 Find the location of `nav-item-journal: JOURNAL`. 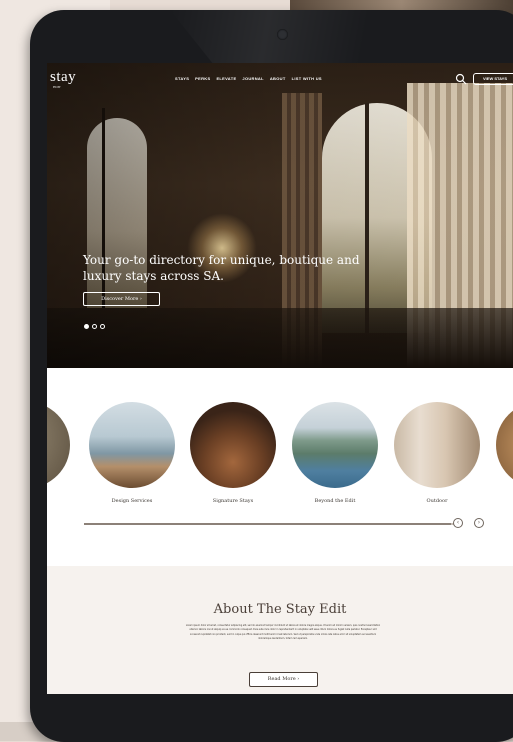

nav-item-journal: JOURNAL is located at coordinates (252, 78).